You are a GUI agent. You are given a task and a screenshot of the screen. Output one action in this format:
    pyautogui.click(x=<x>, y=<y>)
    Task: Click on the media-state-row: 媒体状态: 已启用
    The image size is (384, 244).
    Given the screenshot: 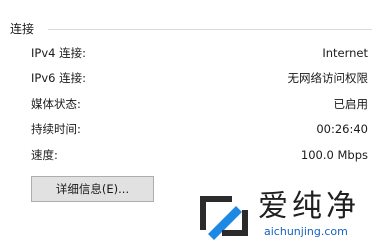 What is the action you would take?
    pyautogui.click(x=199, y=104)
    